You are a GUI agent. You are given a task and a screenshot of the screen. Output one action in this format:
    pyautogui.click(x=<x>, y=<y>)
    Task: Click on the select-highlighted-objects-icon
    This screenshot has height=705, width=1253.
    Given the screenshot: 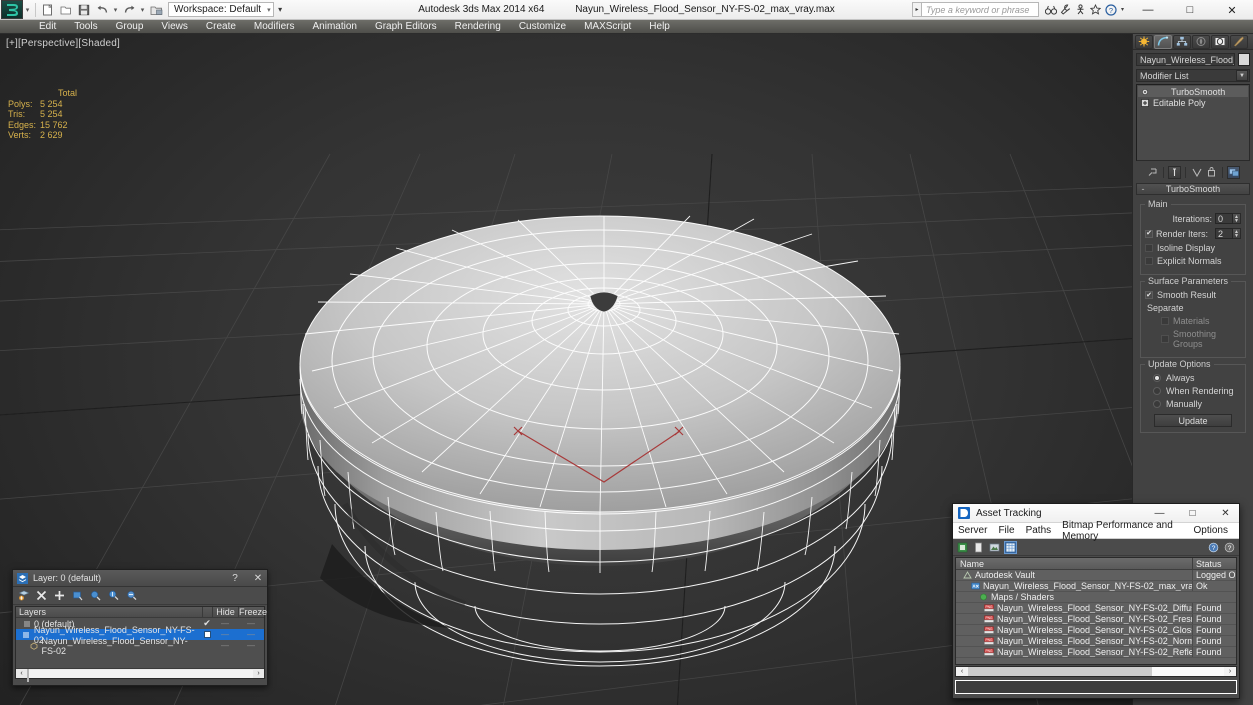 What is the action you would take?
    pyautogui.click(x=95, y=595)
    